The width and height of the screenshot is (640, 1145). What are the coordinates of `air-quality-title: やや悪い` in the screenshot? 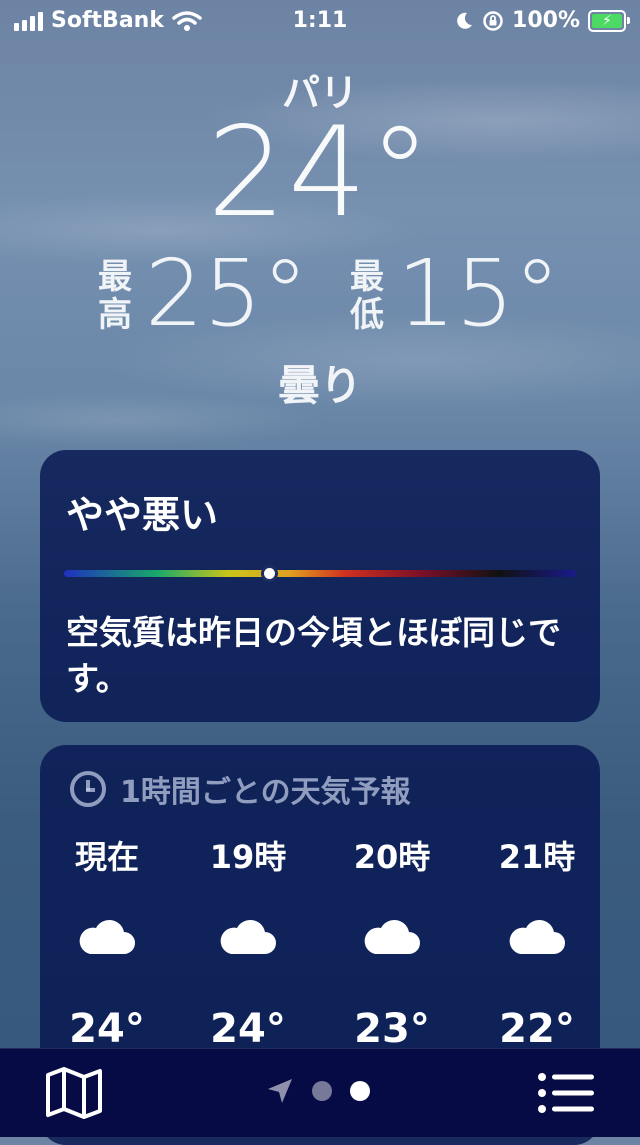 It's located at (142, 515).